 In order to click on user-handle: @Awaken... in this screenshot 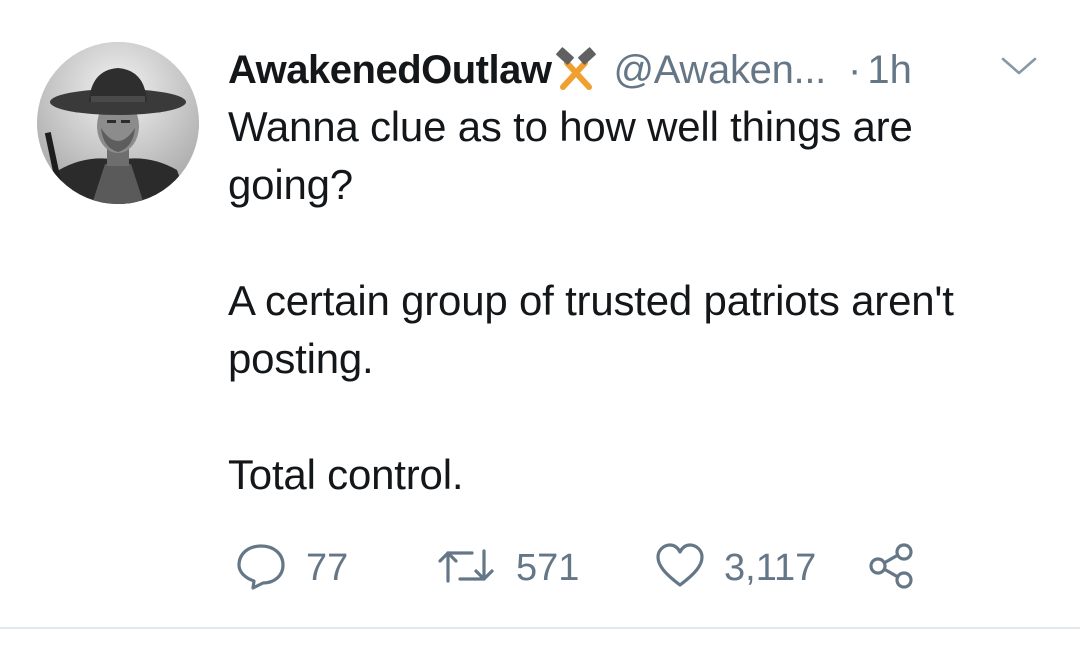, I will do `click(719, 70)`.